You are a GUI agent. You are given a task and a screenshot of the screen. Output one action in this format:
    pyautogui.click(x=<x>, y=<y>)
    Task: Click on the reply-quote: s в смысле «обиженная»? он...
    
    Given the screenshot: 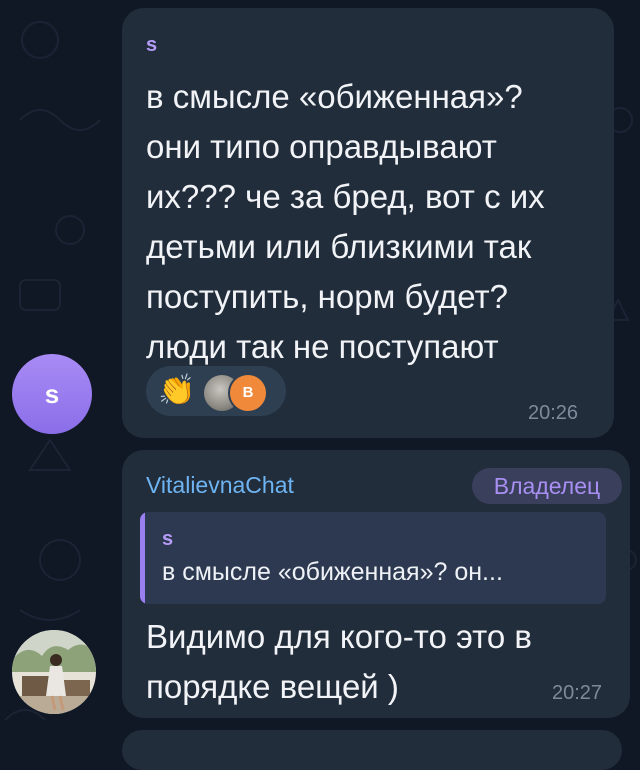 What is the action you would take?
    pyautogui.click(x=373, y=558)
    